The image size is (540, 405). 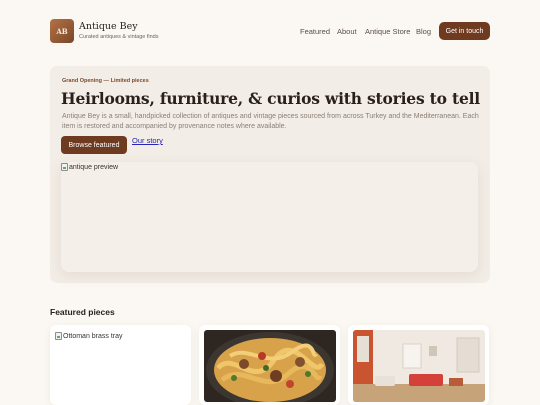 I want to click on brand-name: Antique Bey, so click(x=108, y=26).